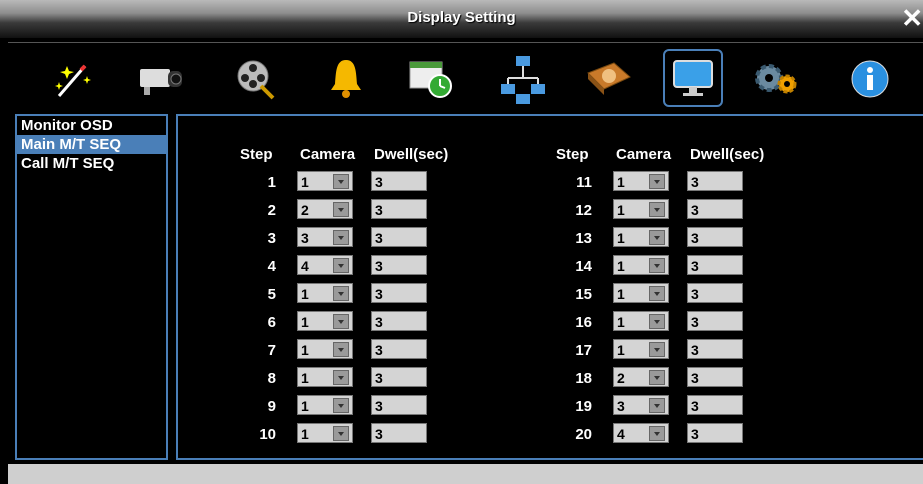 The image size is (923, 484). What do you see at coordinates (583, 210) in the screenshot?
I see `step-number: 12` at bounding box center [583, 210].